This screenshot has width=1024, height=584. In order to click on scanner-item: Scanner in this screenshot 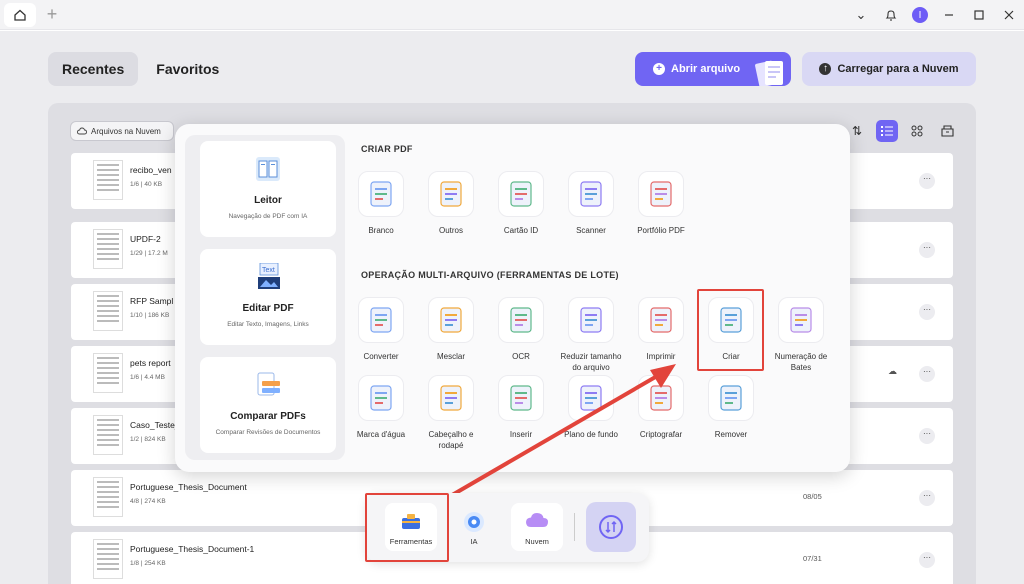, I will do `click(591, 203)`.